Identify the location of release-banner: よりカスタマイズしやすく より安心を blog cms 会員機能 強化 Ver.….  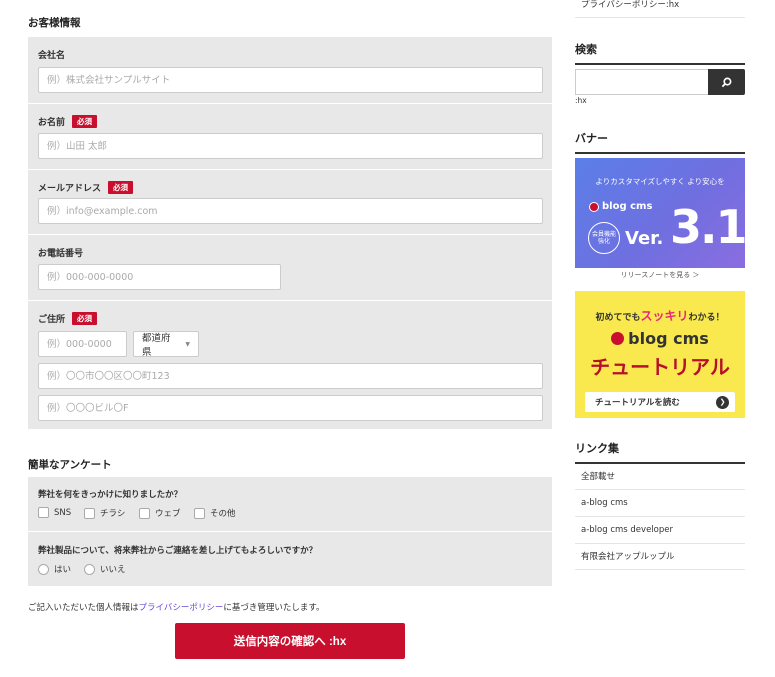
(660, 213).